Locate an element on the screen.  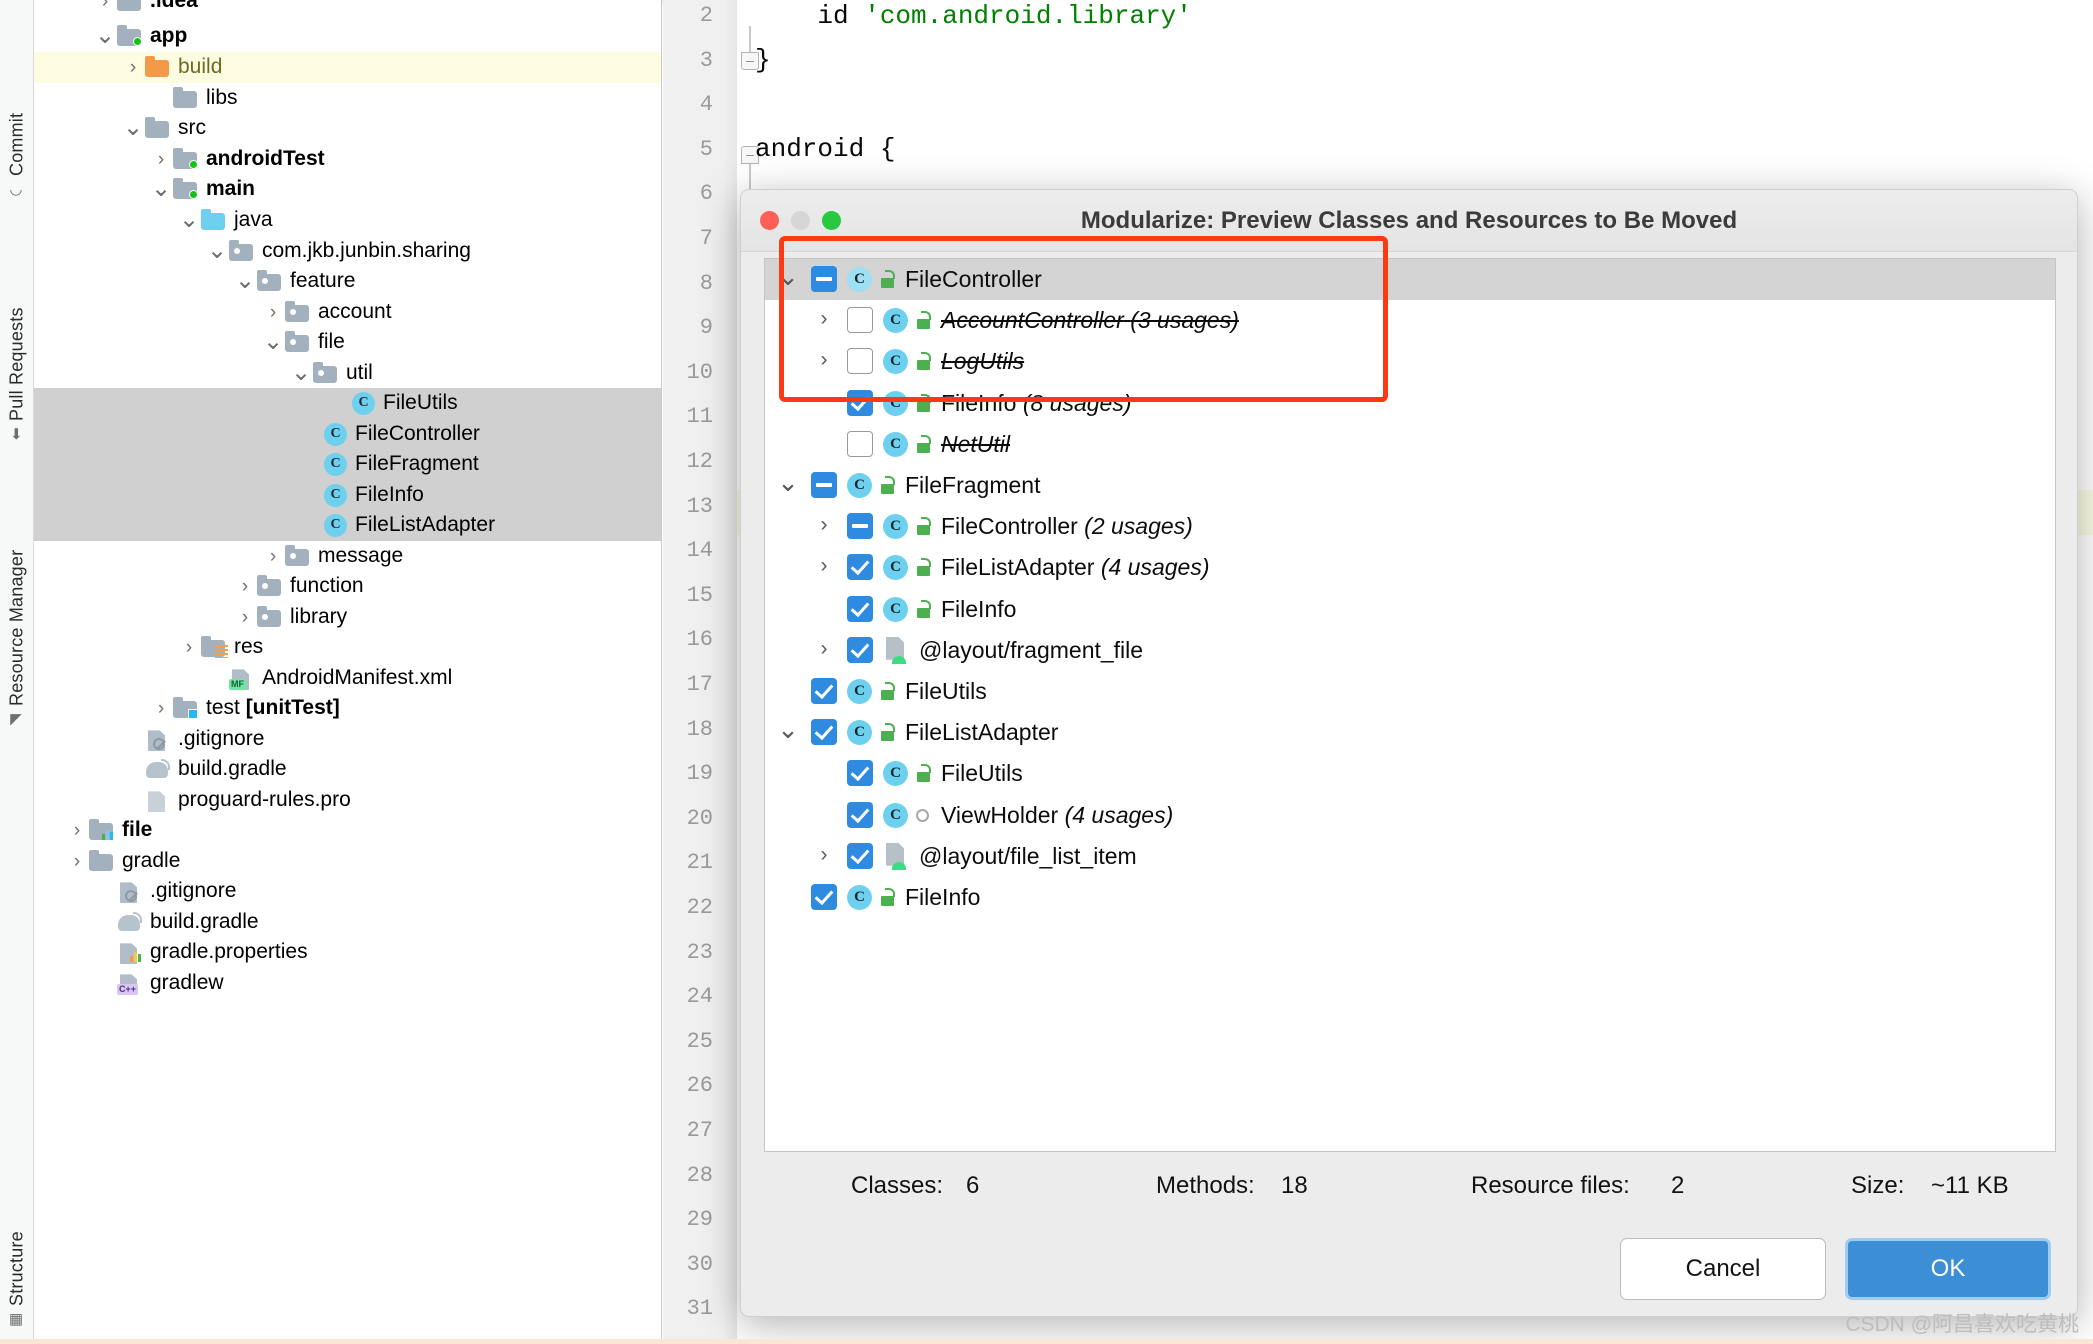
project-tree-row: ›gradle.properties is located at coordinates (347, 952).